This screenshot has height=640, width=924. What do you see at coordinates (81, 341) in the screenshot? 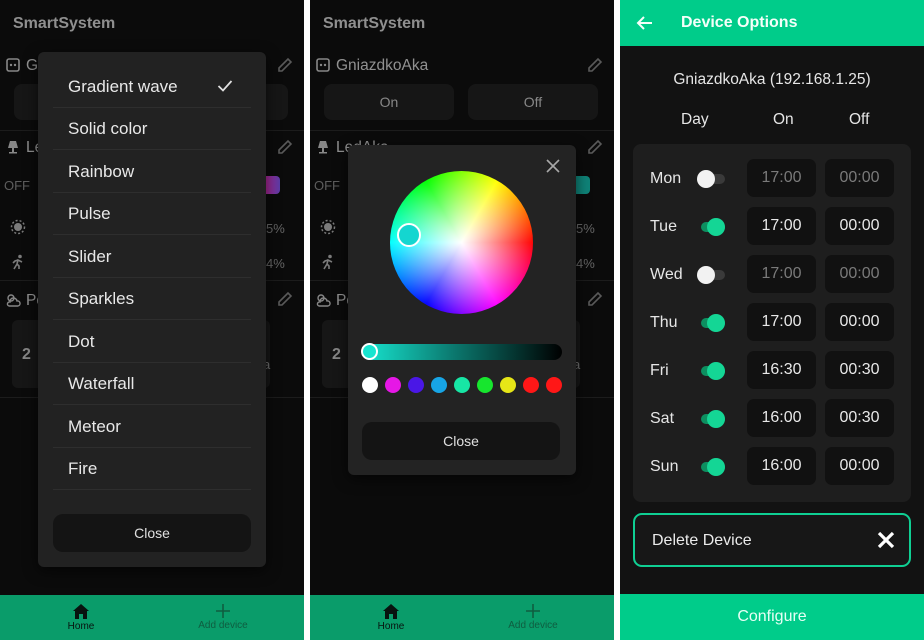
I see `menu-item-label: Dot` at bounding box center [81, 341].